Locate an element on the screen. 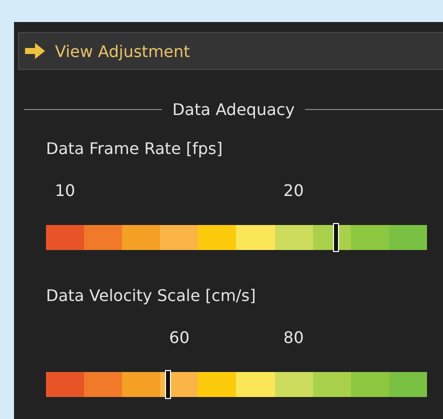  tick-label: 80 is located at coordinates (293, 338).